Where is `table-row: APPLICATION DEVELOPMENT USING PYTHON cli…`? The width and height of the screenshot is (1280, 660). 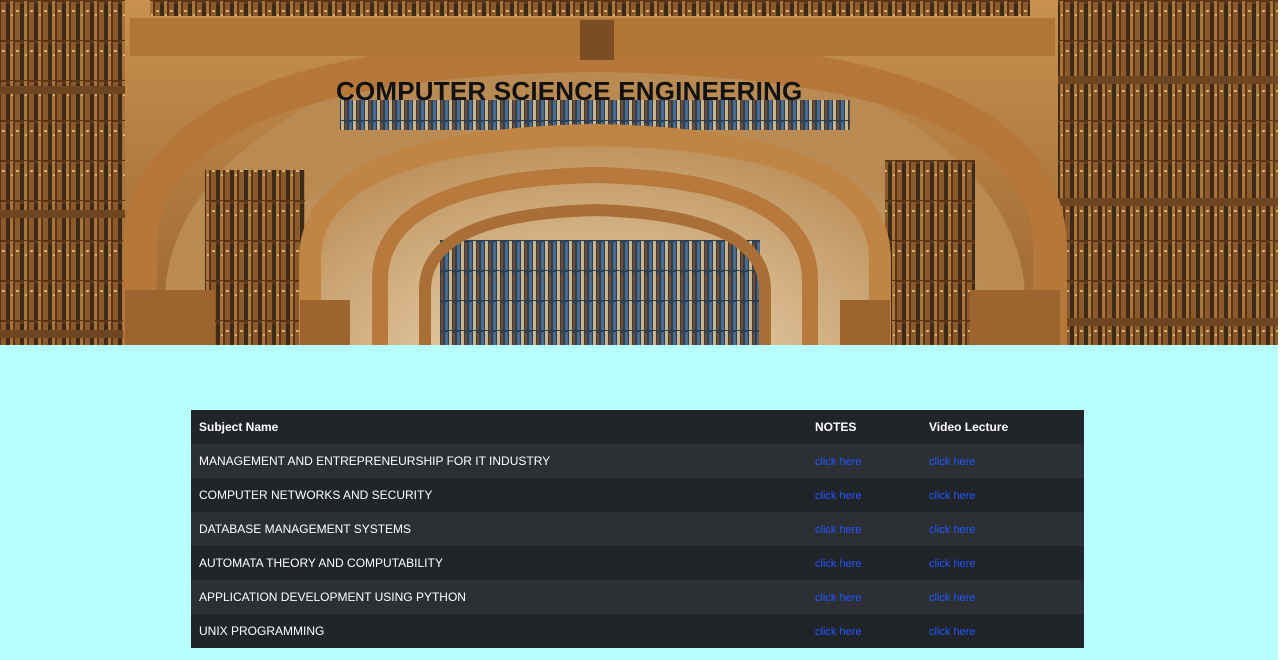 table-row: APPLICATION DEVELOPMENT USING PYTHON cli… is located at coordinates (637, 597).